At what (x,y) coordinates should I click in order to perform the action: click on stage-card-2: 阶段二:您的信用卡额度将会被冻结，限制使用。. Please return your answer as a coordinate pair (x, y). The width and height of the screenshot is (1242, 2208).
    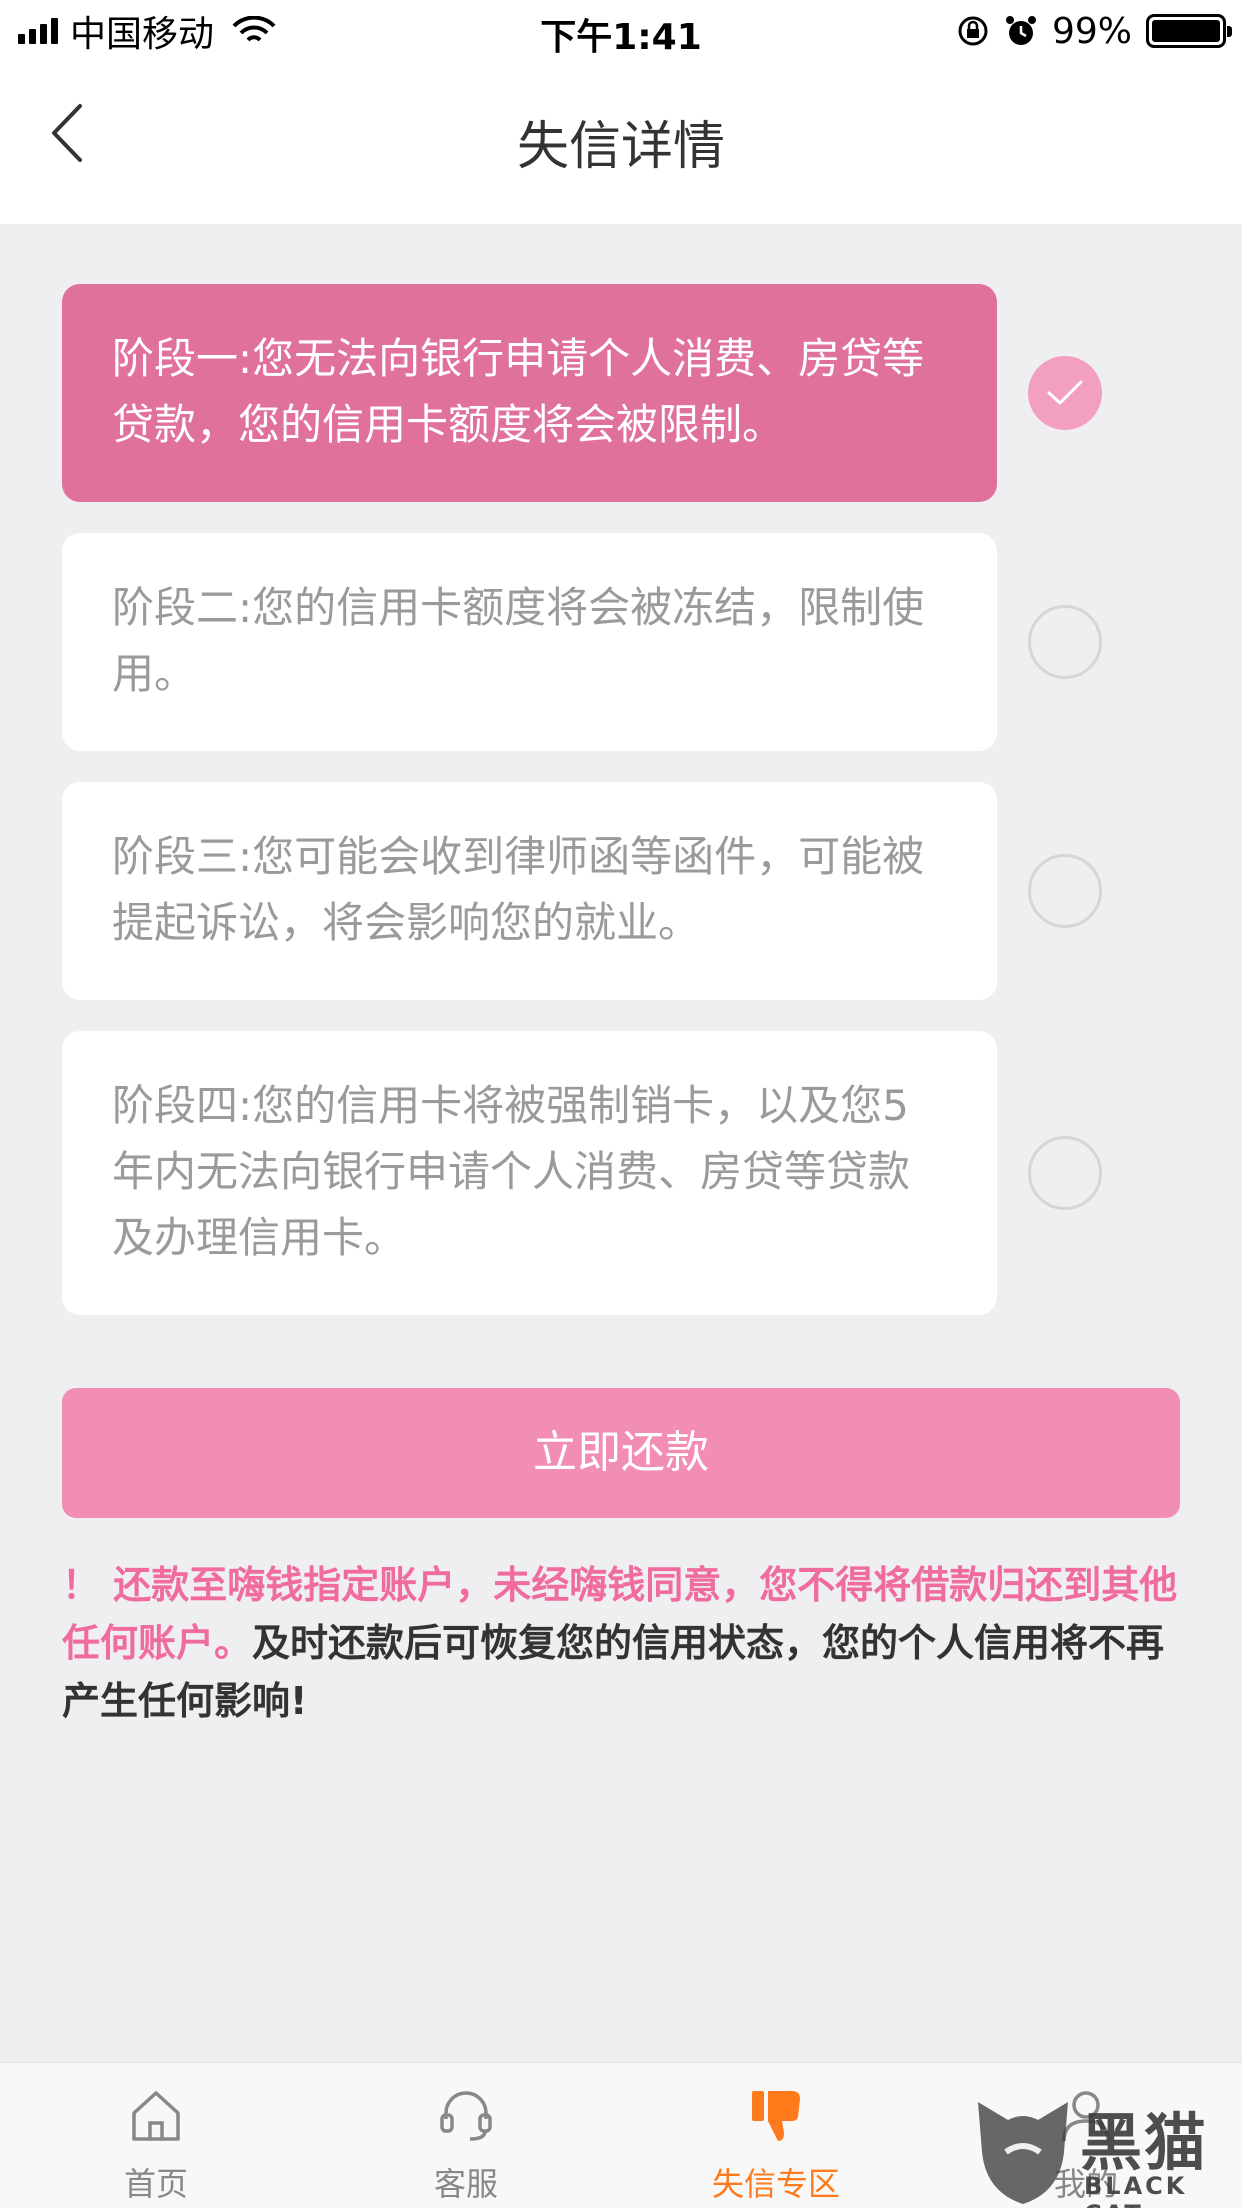
    Looking at the image, I should click on (529, 642).